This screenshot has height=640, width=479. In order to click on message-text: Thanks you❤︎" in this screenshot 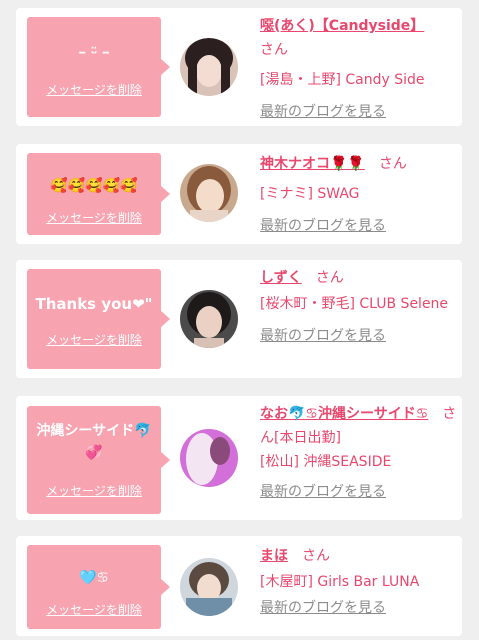, I will do `click(94, 304)`.